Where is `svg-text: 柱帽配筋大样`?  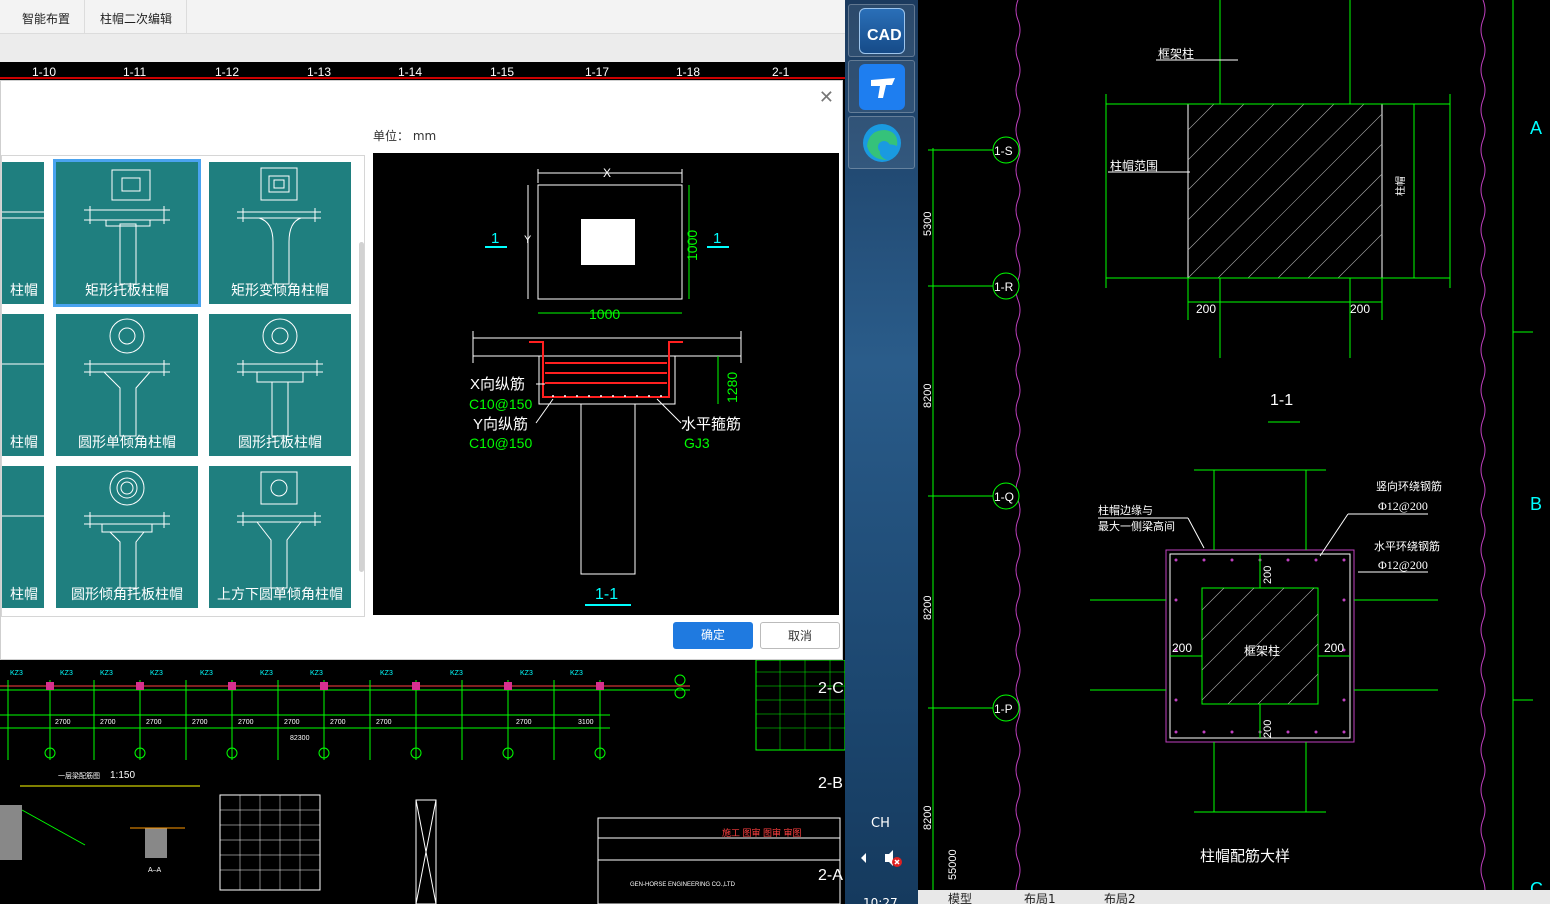
svg-text: 柱帽配筋大样 is located at coordinates (1245, 856).